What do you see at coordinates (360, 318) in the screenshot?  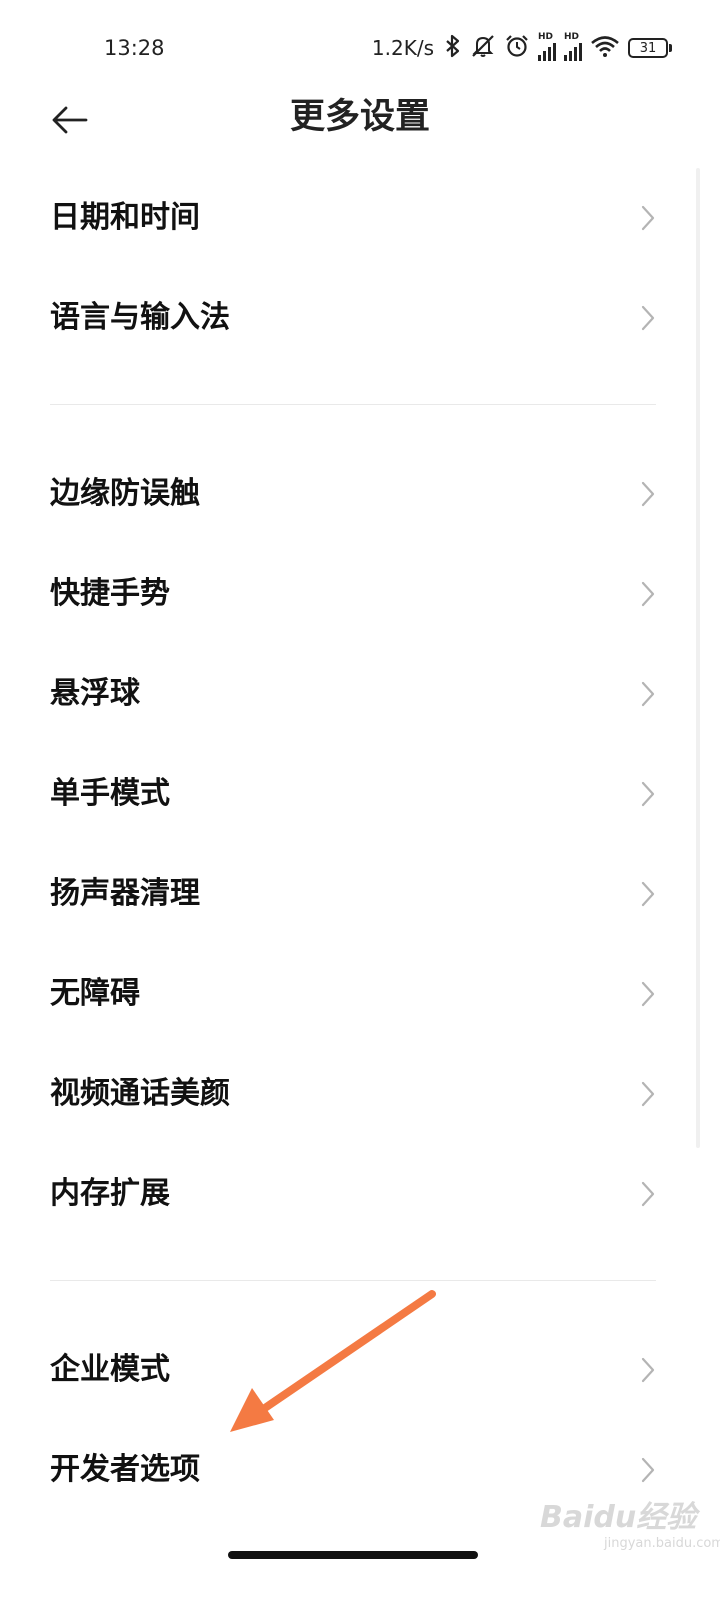 I see `settings-item-language-input: 语言与输入法` at bounding box center [360, 318].